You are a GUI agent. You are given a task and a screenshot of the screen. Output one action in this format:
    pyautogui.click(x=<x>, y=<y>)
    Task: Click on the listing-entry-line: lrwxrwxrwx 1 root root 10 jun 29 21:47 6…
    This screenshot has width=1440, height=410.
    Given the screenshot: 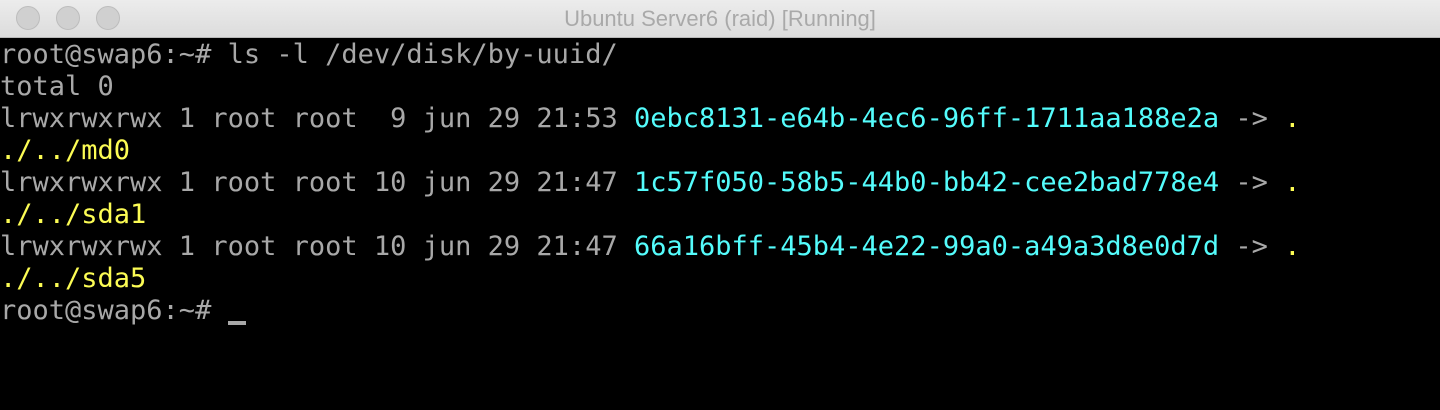 What is the action you would take?
    pyautogui.click(x=650, y=247)
    